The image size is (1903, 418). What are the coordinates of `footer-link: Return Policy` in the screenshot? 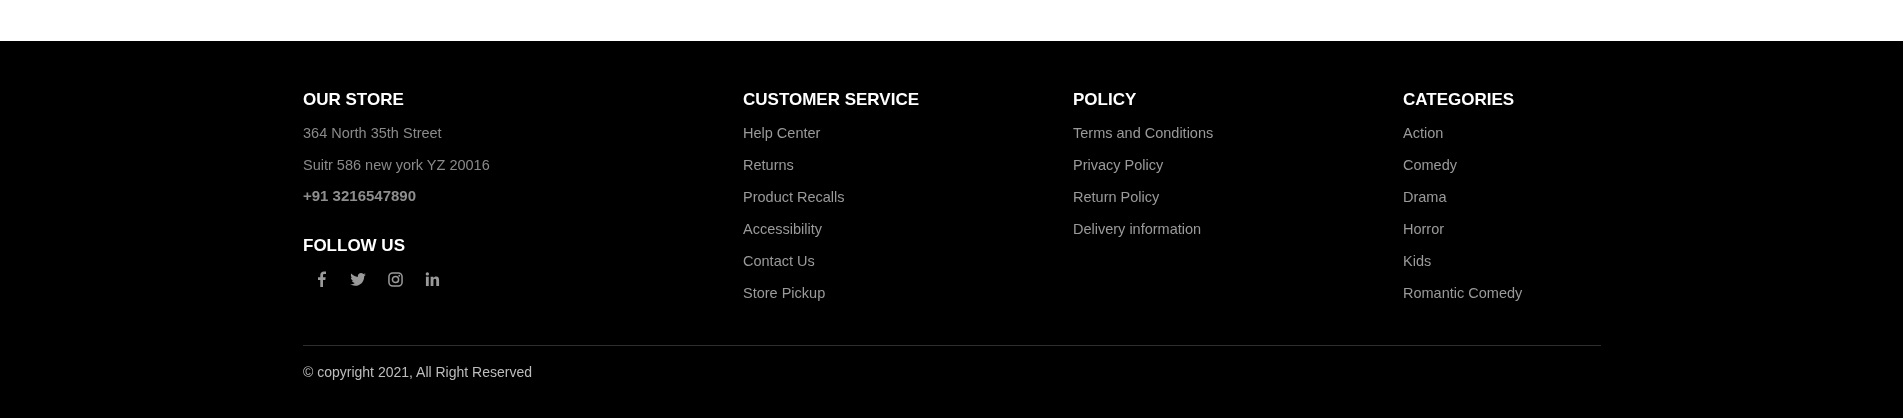 It's located at (1116, 197).